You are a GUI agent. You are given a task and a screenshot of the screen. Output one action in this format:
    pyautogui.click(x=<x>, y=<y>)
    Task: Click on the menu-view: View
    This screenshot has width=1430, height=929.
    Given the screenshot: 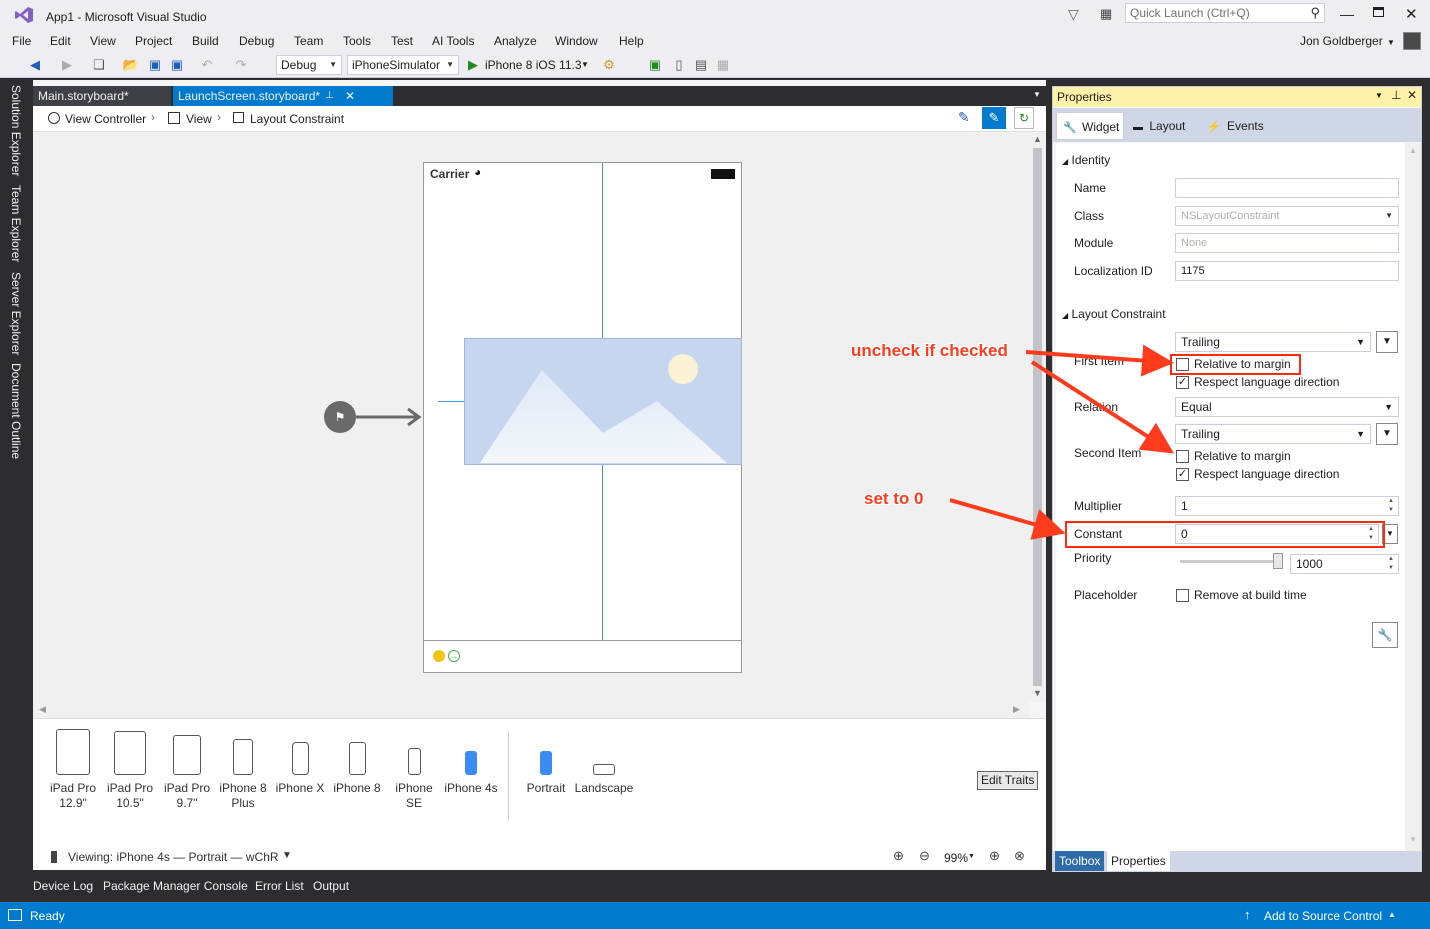 What is the action you would take?
    pyautogui.click(x=103, y=41)
    